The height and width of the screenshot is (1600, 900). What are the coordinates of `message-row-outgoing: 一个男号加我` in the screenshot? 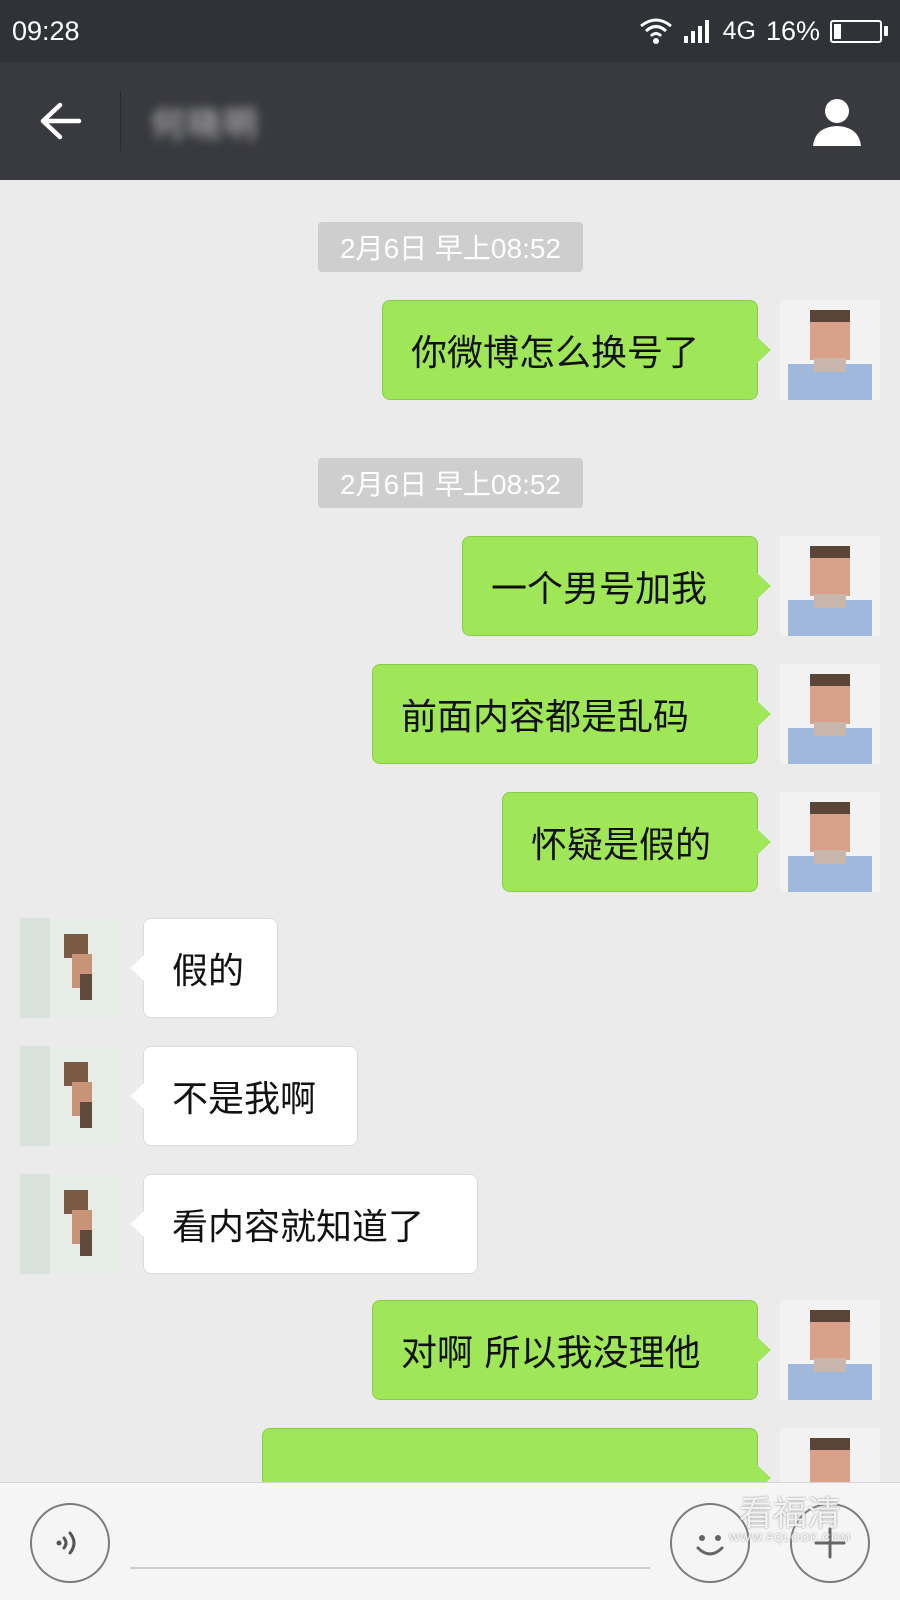 It's located at (450, 586).